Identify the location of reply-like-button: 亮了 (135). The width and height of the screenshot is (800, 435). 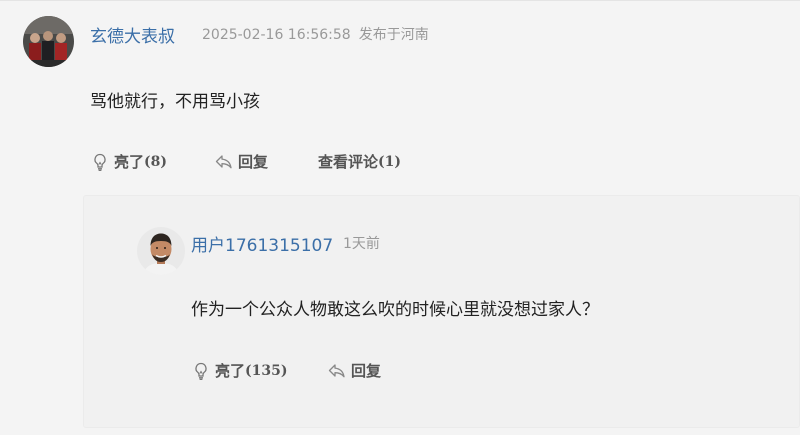
(239, 370).